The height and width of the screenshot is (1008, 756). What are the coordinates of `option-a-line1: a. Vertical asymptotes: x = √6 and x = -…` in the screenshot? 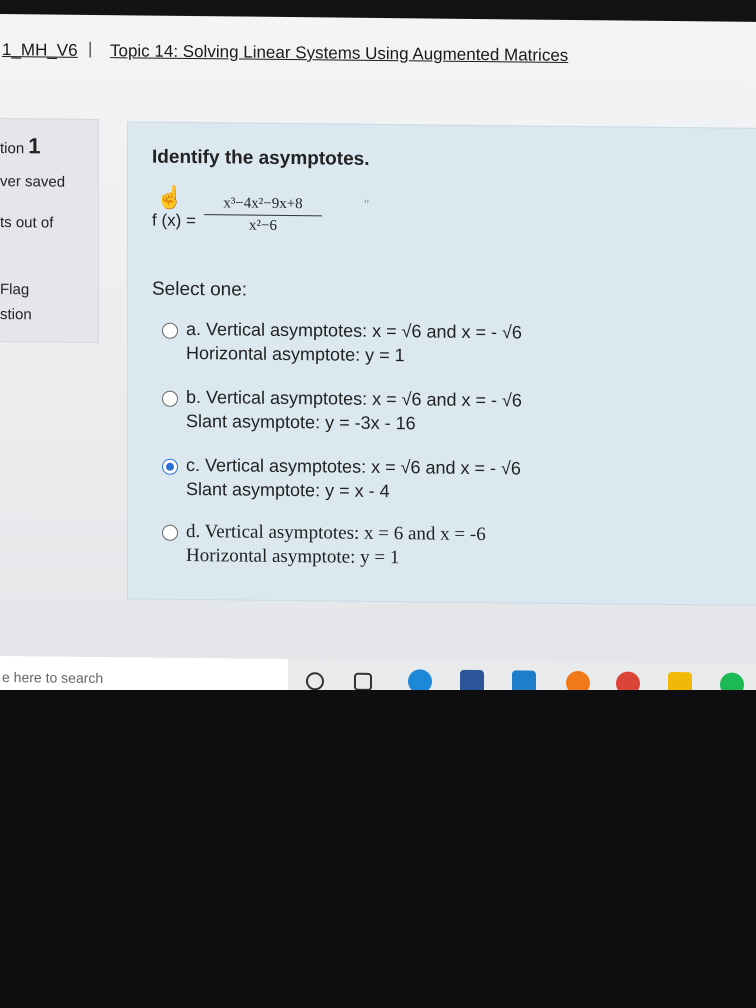 It's located at (354, 330).